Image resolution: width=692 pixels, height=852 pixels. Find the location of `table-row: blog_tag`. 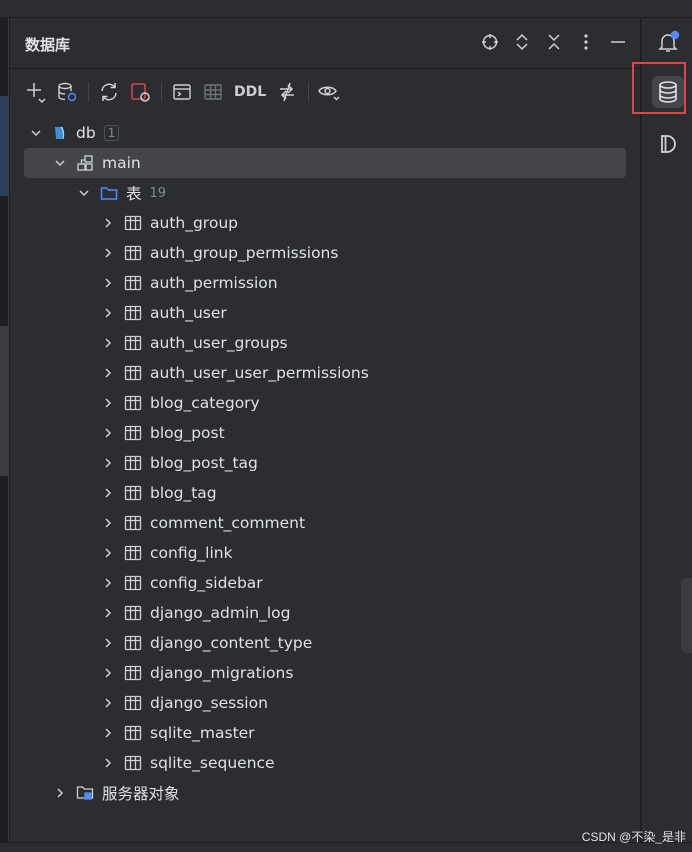

table-row: blog_tag is located at coordinates (325, 493).